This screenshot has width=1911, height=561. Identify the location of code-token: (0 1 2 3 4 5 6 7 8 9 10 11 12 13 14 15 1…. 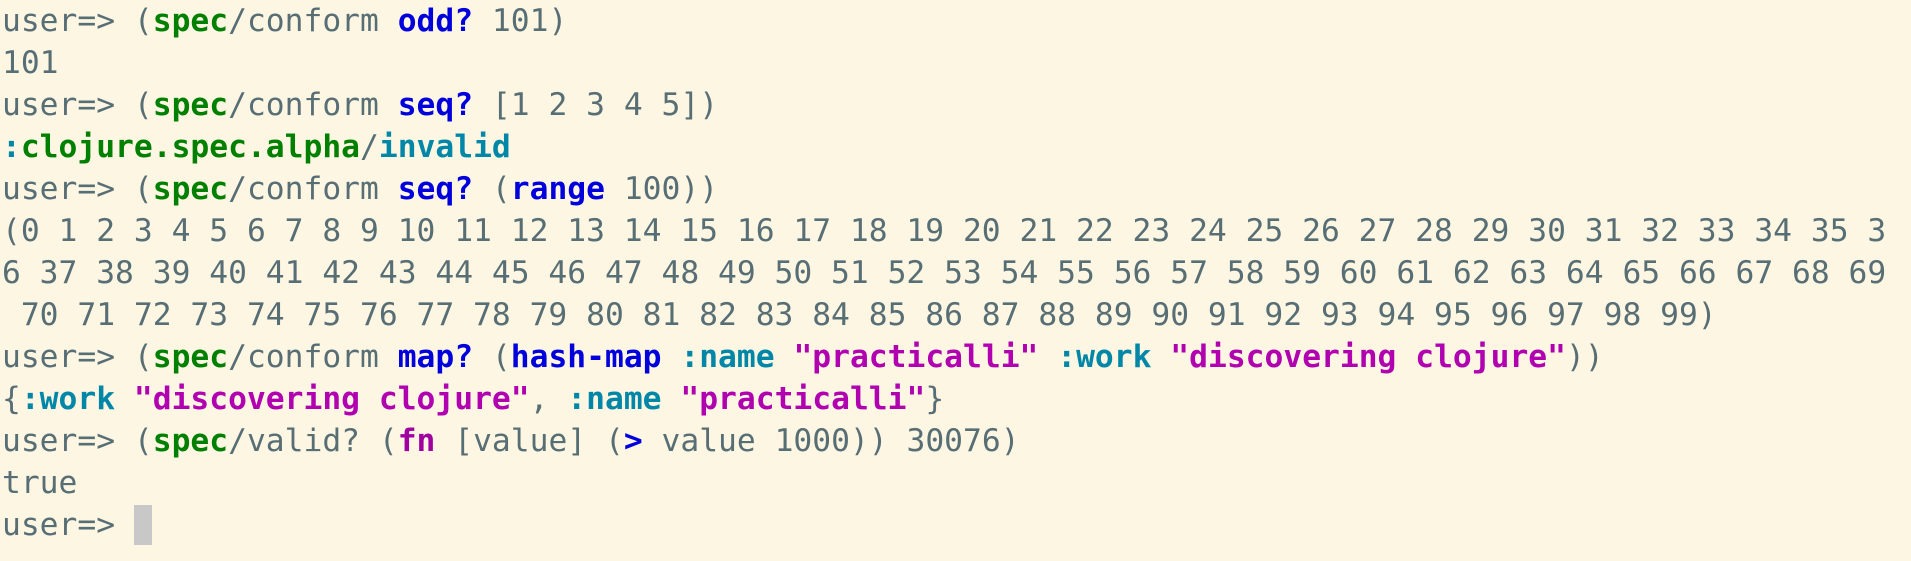
(944, 231).